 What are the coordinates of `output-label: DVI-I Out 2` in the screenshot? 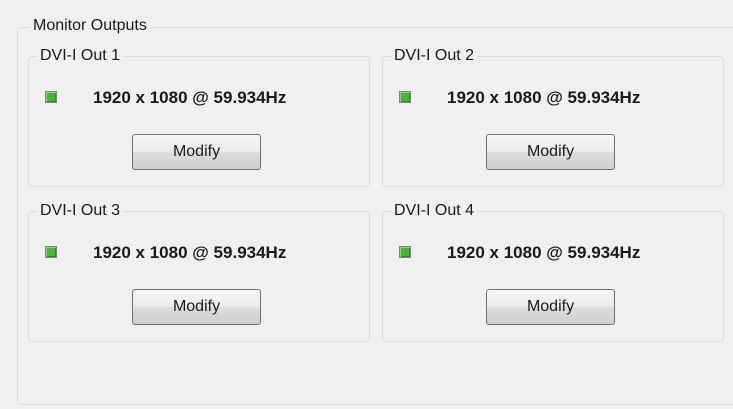 It's located at (434, 56).